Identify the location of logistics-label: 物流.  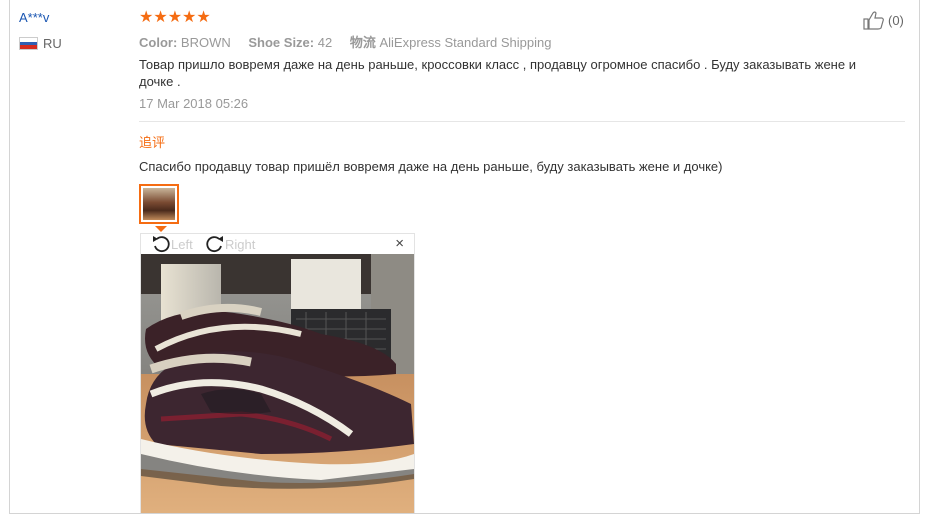
(362, 42).